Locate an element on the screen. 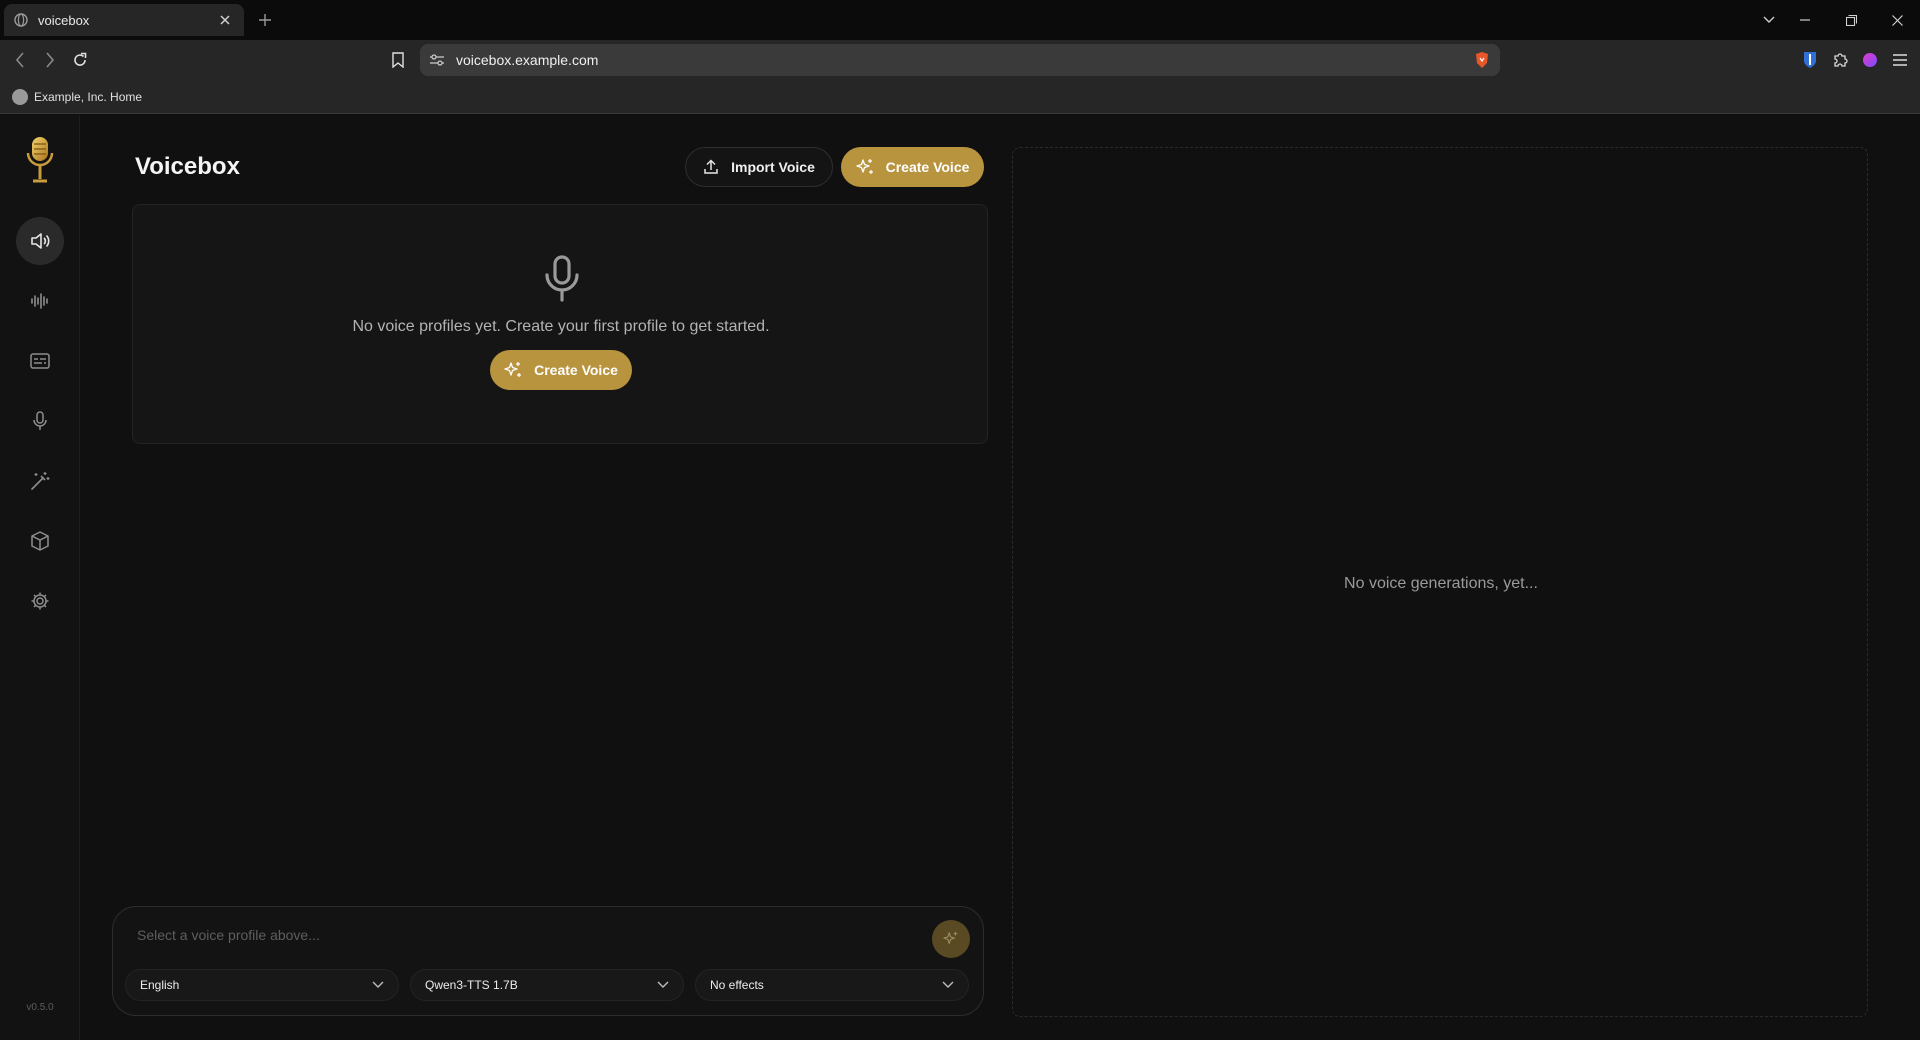 This screenshot has width=1920, height=1040. restore-icon is located at coordinates (1851, 20).